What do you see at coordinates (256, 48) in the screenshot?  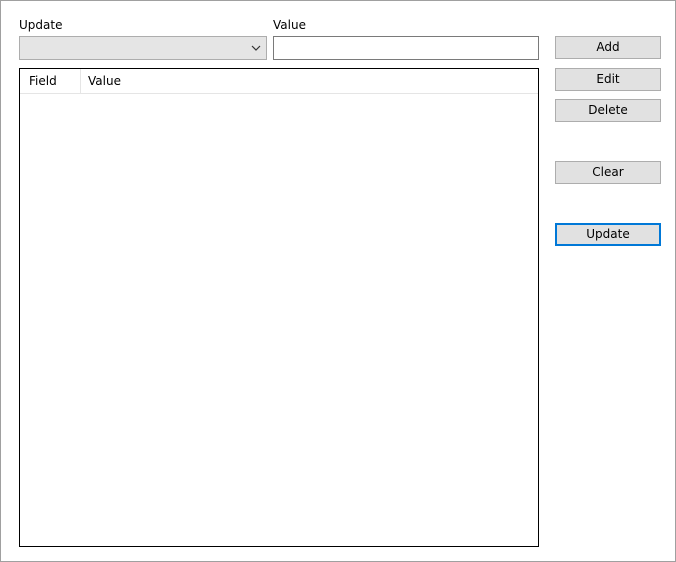 I see `chevron-down-icon` at bounding box center [256, 48].